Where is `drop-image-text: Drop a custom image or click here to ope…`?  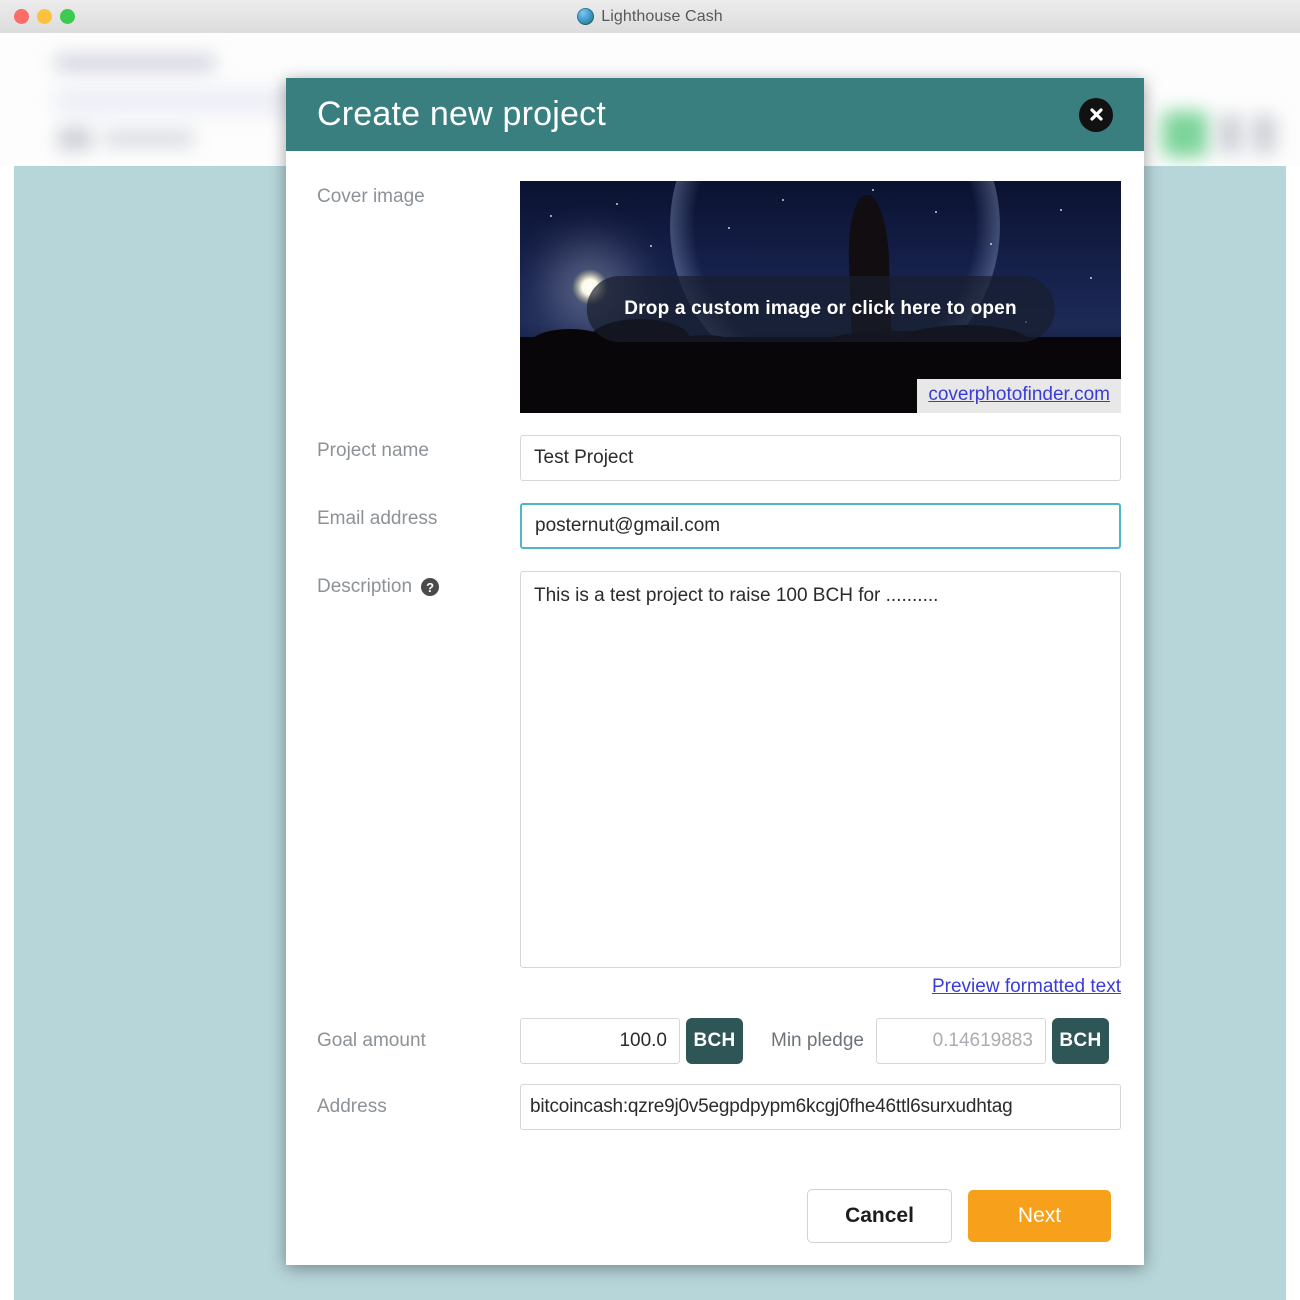 drop-image-text: Drop a custom image or click here to ope… is located at coordinates (820, 308).